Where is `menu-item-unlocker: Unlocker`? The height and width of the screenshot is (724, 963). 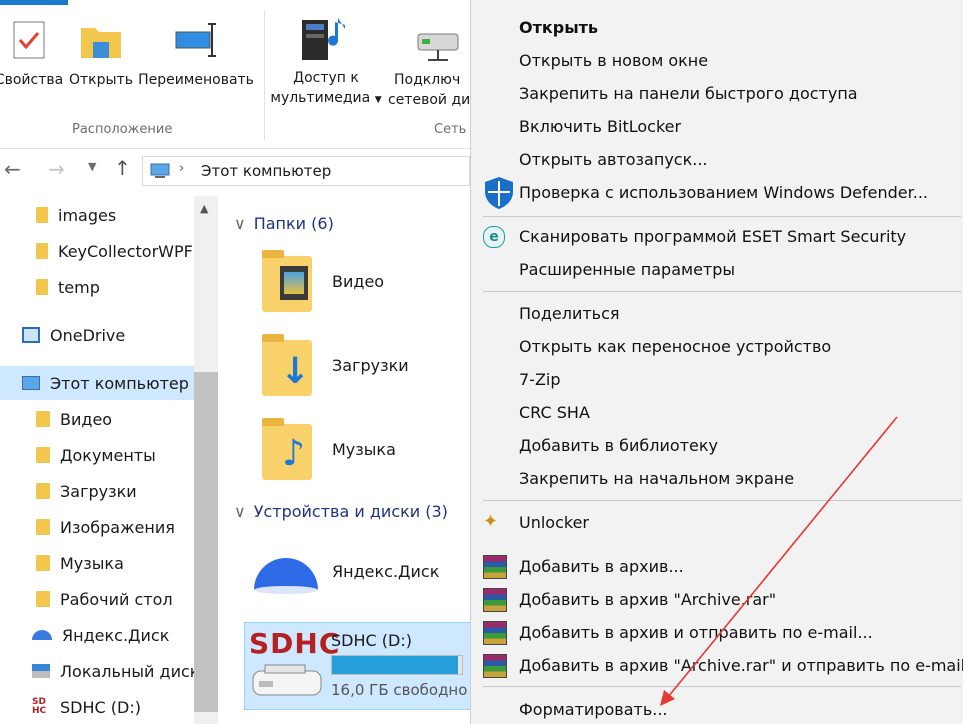 menu-item-unlocker: Unlocker is located at coordinates (554, 522).